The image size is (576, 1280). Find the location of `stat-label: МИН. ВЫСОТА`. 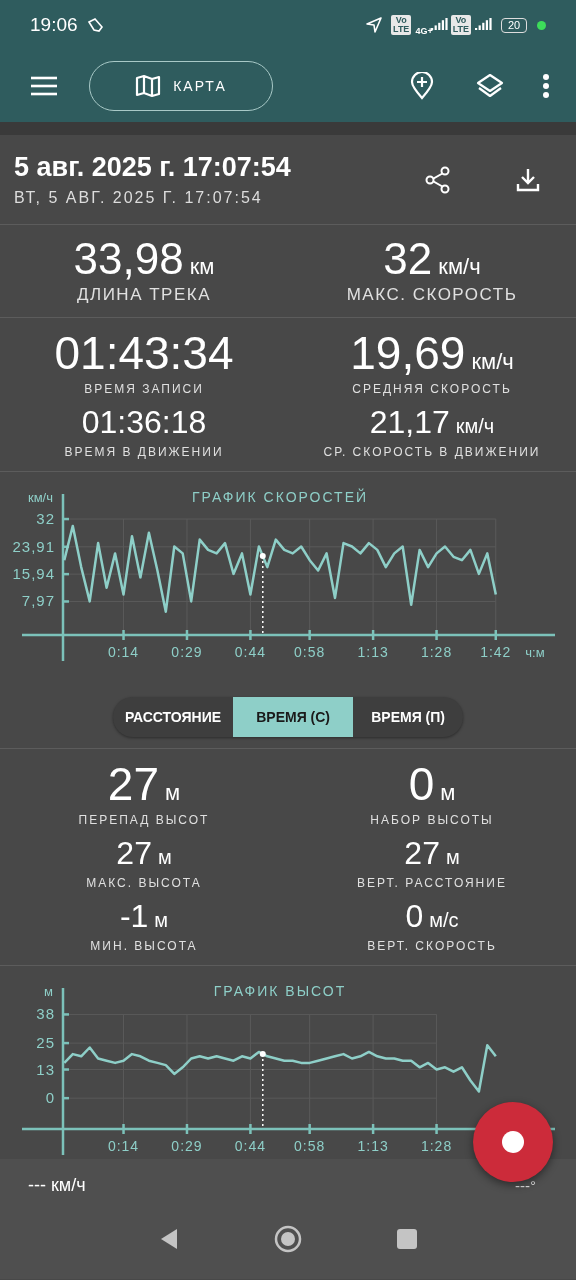

stat-label: МИН. ВЫСОТА is located at coordinates (144, 946).